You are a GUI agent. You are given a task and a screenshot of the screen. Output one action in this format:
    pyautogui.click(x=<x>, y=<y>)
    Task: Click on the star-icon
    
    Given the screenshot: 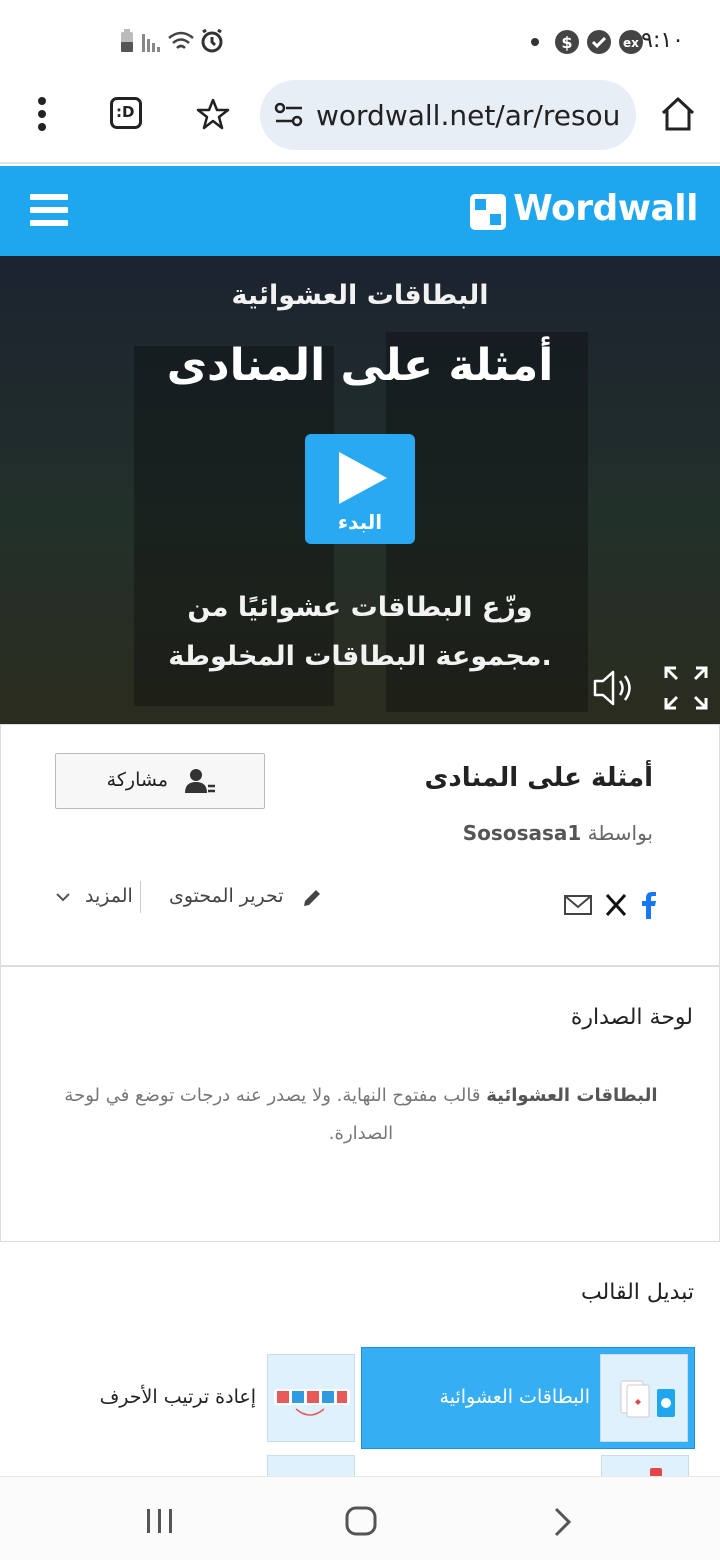 What is the action you would take?
    pyautogui.click(x=213, y=114)
    